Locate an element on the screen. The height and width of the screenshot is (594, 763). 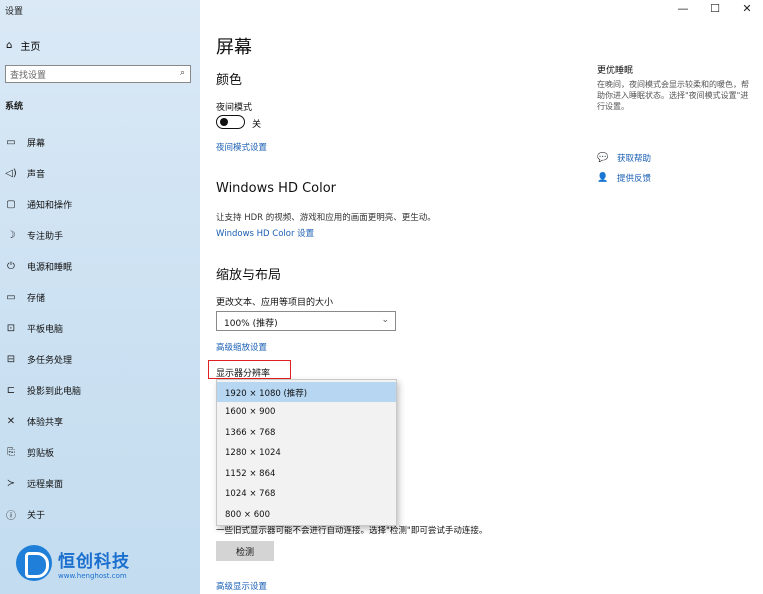
watermark-logo: 恒创科技 www.henghost.com is located at coordinates (73, 563).